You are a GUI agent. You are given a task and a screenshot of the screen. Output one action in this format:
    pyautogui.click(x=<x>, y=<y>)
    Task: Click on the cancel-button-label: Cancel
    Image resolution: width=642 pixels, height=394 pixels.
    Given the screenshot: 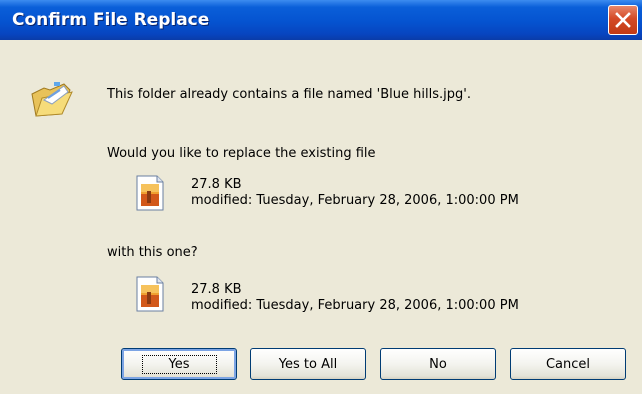 What is the action you would take?
    pyautogui.click(x=568, y=364)
    